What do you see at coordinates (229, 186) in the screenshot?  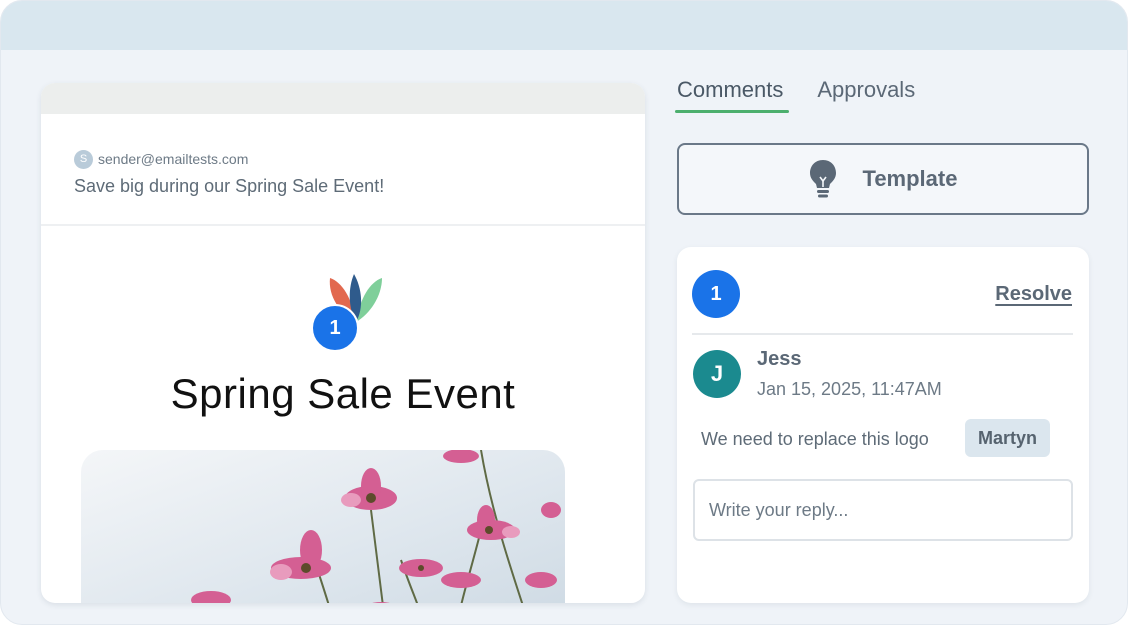 I see `email-subject: Save big during our Spring Sale Event!` at bounding box center [229, 186].